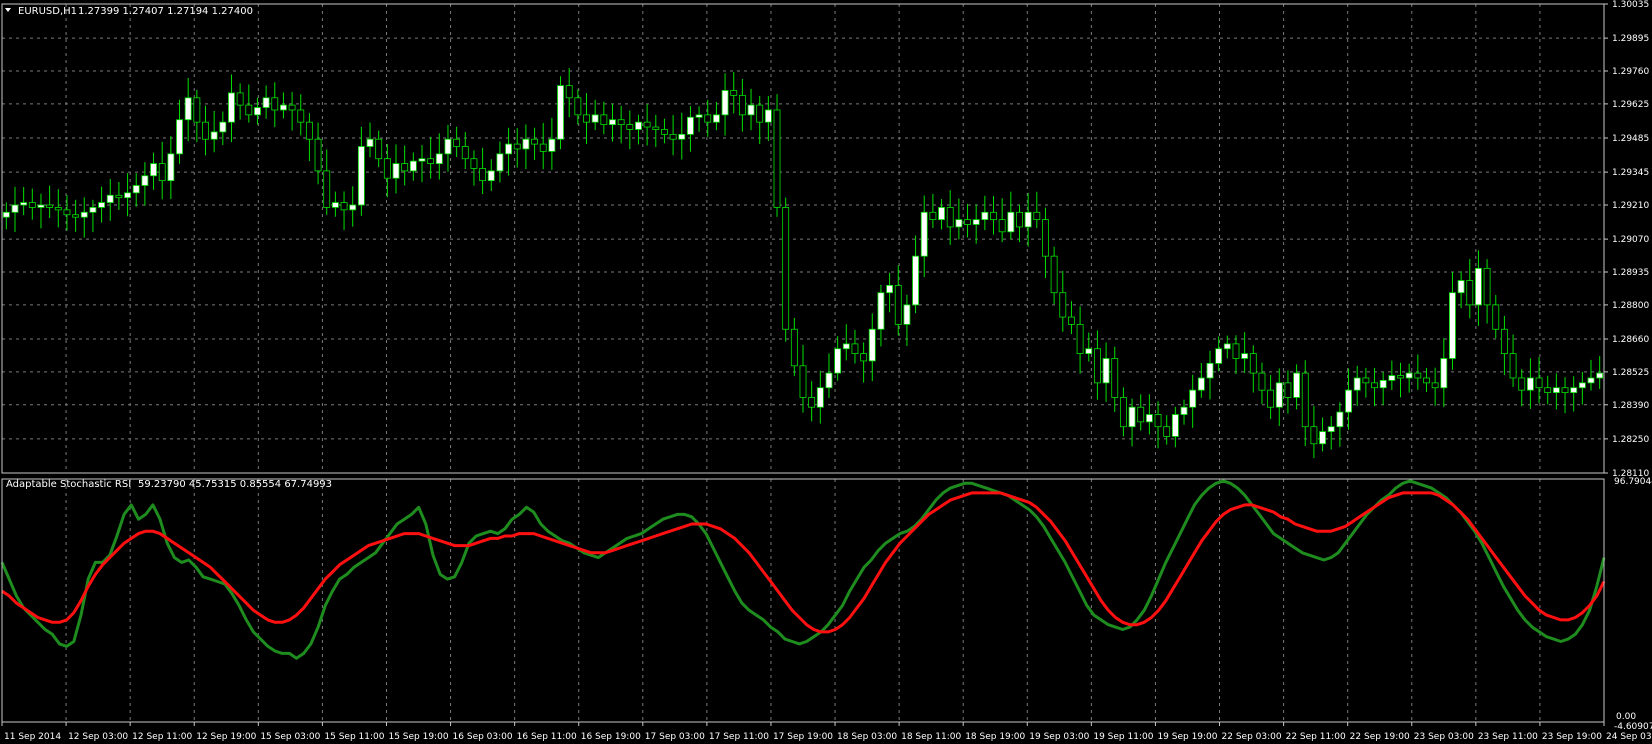 Image resolution: width=1652 pixels, height=744 pixels. What do you see at coordinates (1630, 340) in the screenshot?
I see `price-axis-label: 1.28660` at bounding box center [1630, 340].